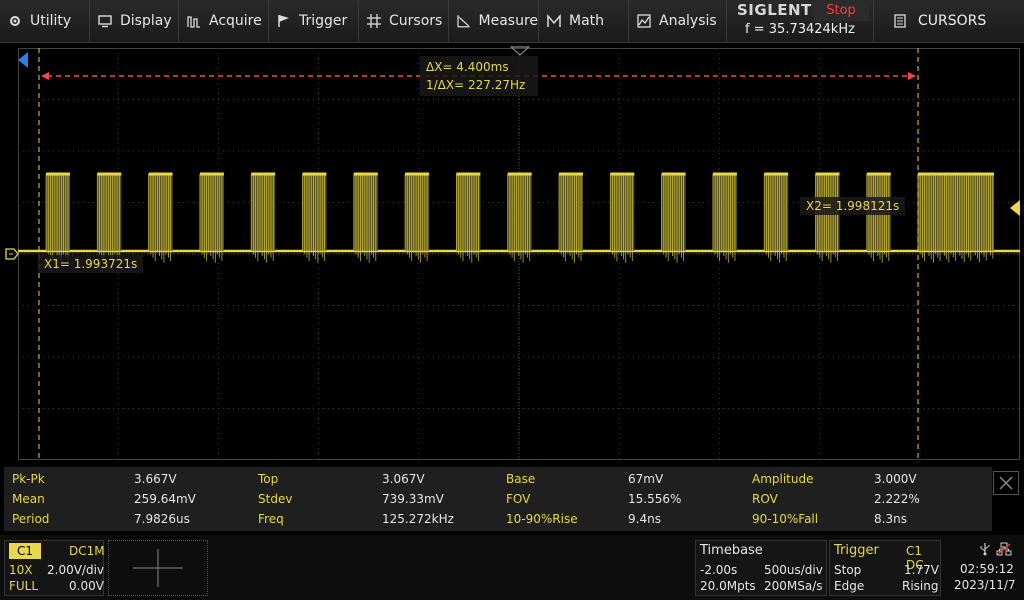  What do you see at coordinates (155, 479) in the screenshot?
I see `measurement-value: 3.667V` at bounding box center [155, 479].